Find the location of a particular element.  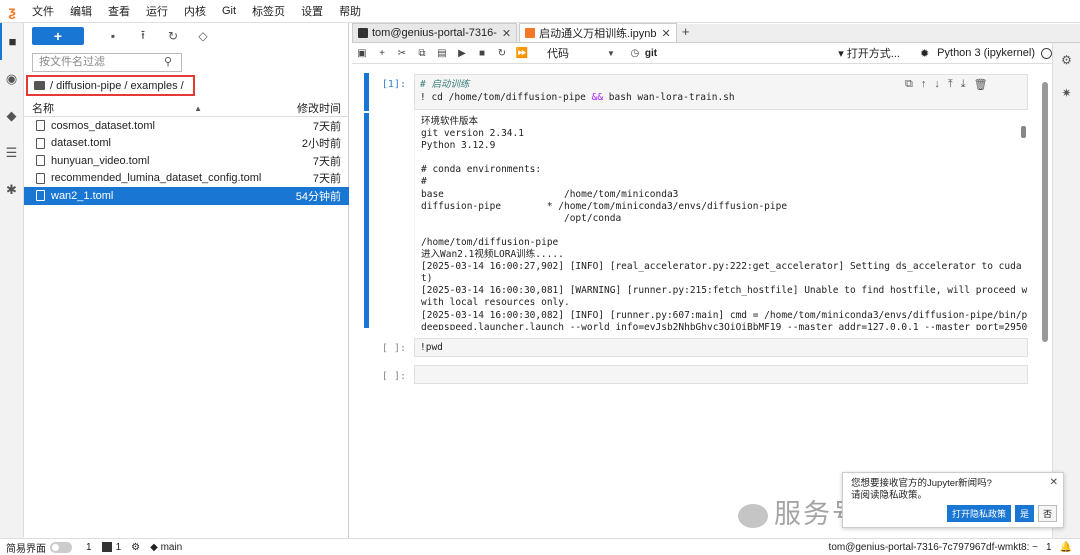

clock-icon: ◷ is located at coordinates (635, 53).